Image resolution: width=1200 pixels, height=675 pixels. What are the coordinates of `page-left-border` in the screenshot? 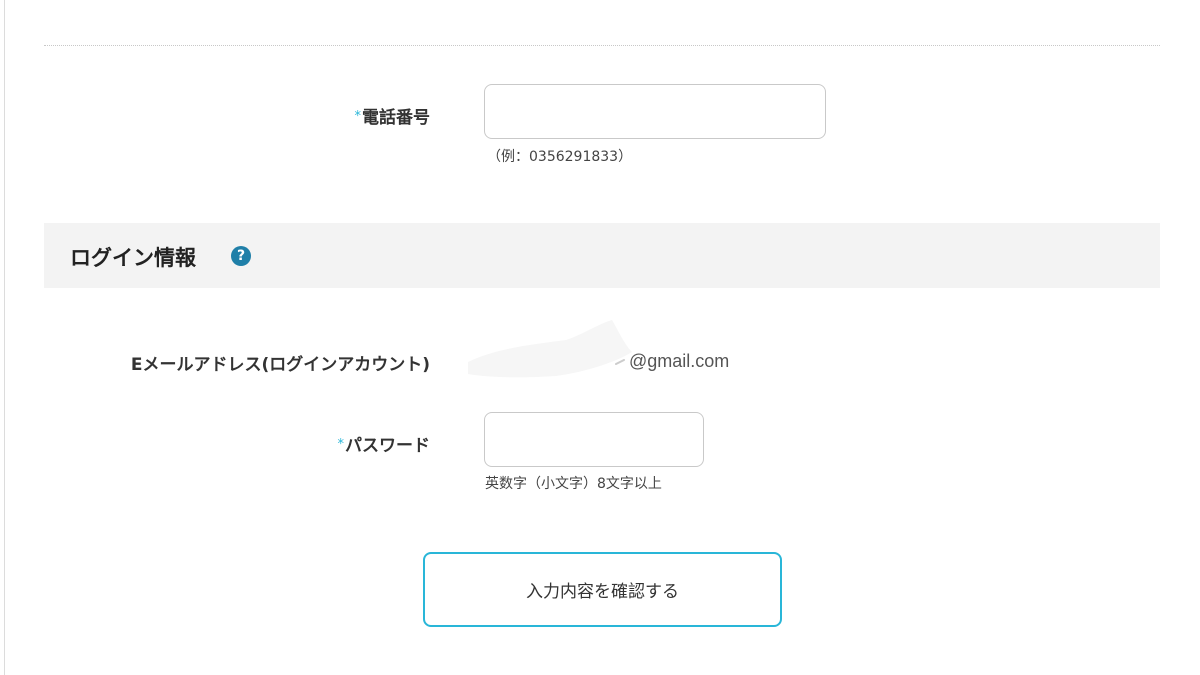 It's located at (4, 337).